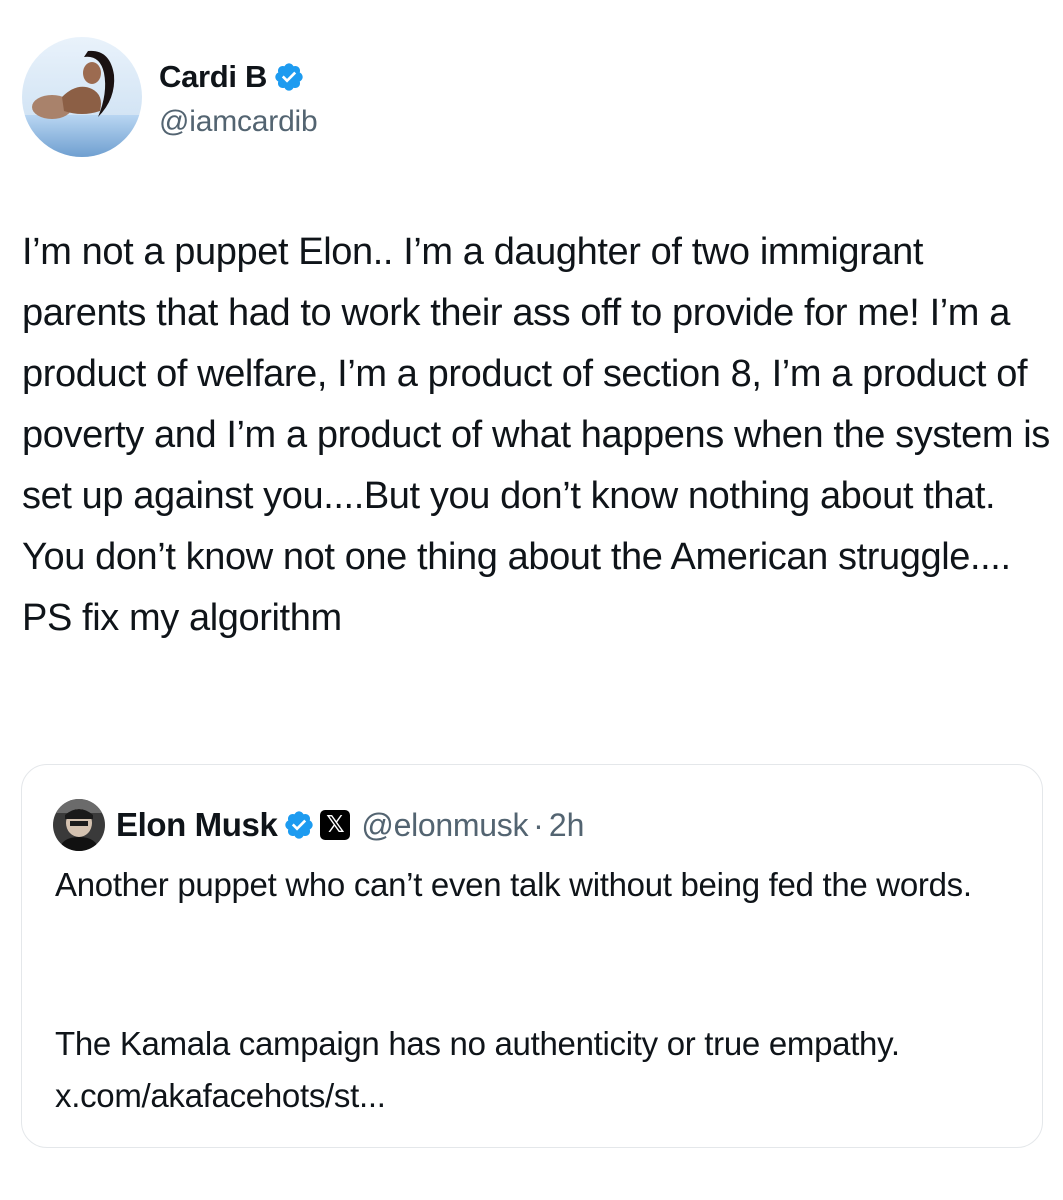 This screenshot has width=1063, height=1200. What do you see at coordinates (238, 122) in the screenshot?
I see `author-handle: @iamcardib` at bounding box center [238, 122].